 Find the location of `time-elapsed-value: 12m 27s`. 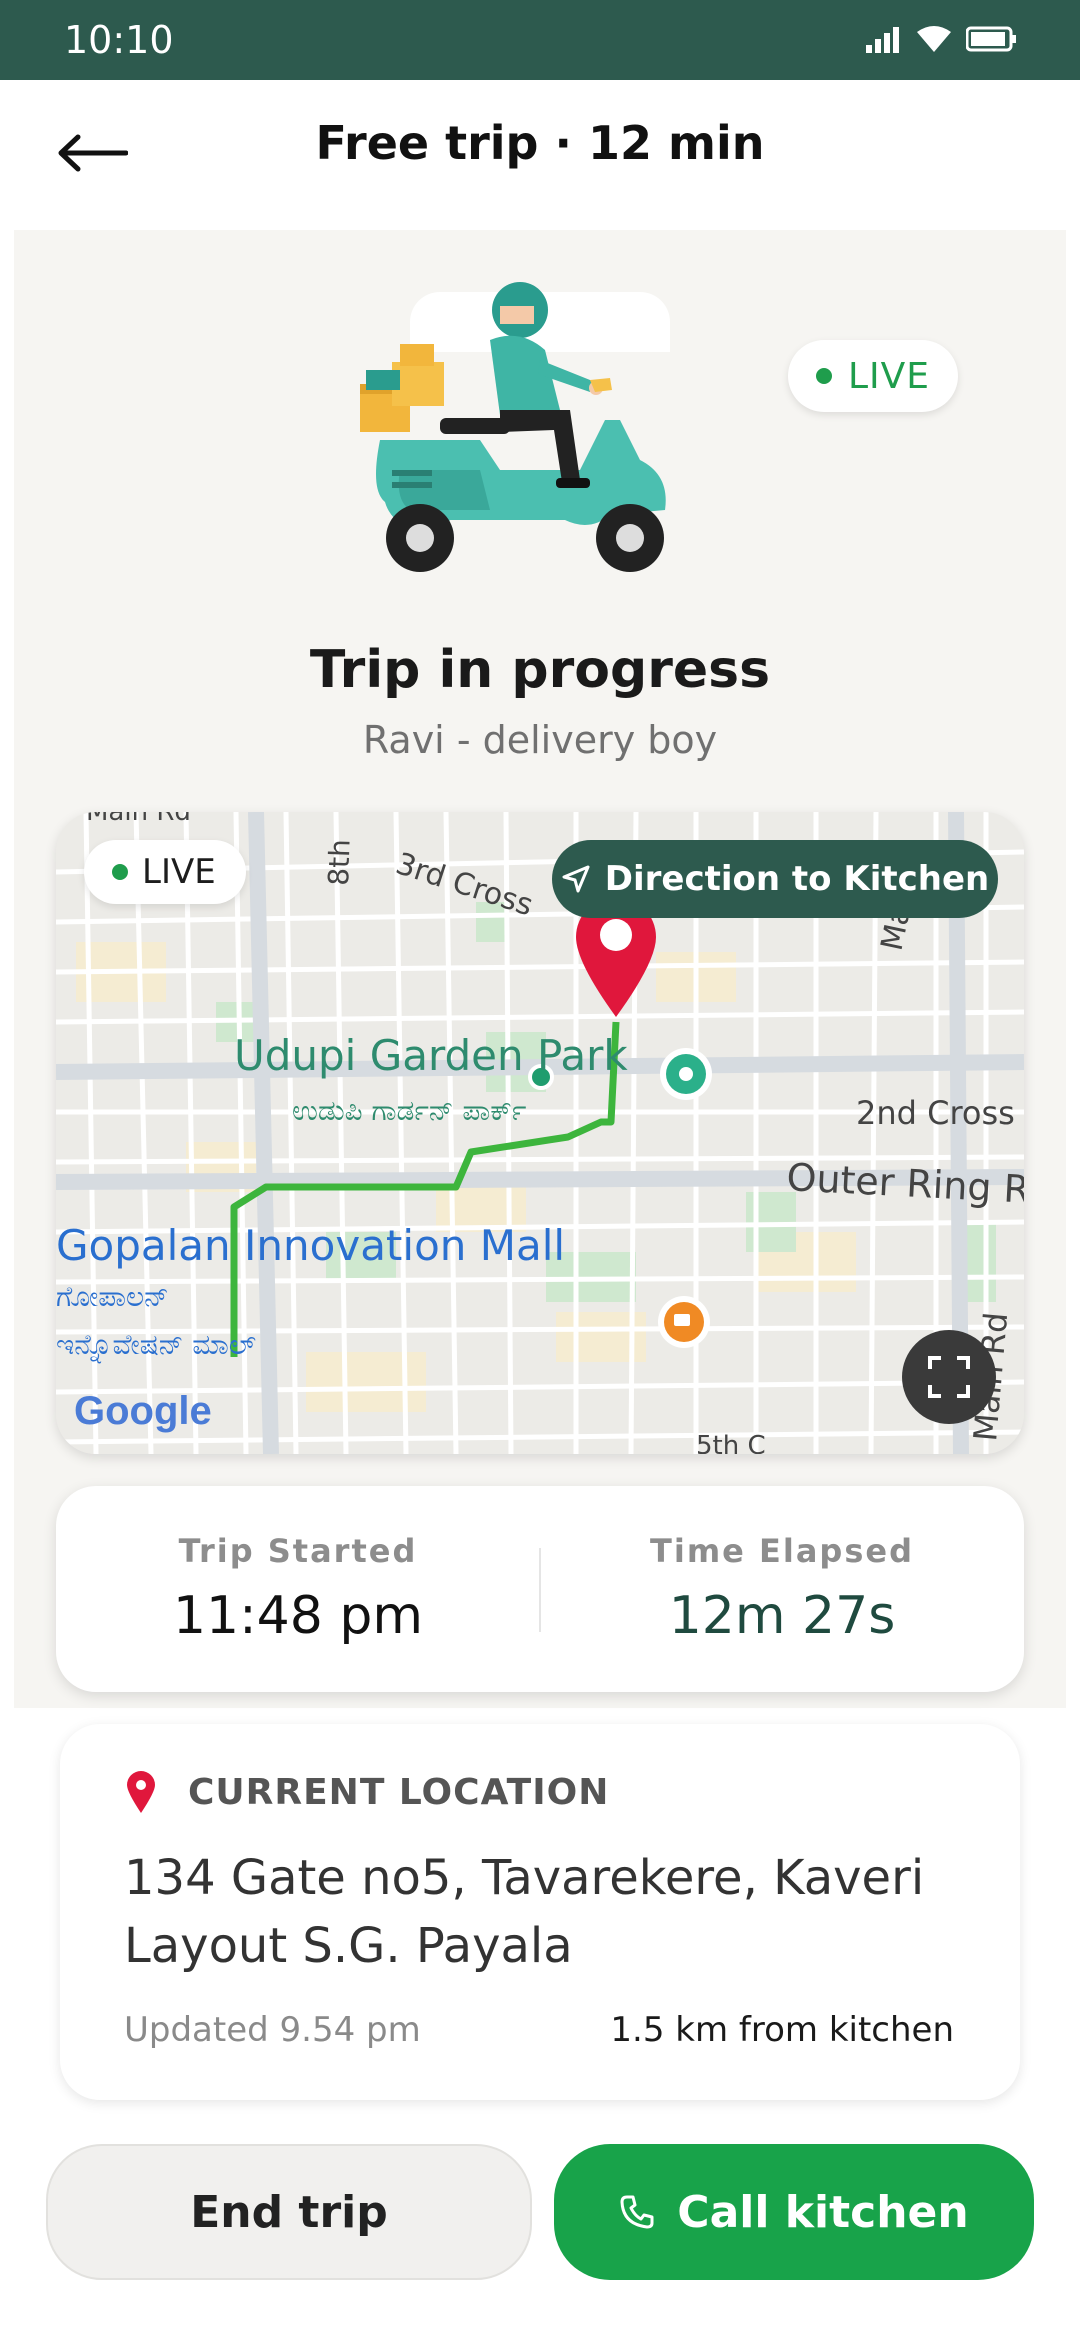

time-elapsed-value: 12m 27s is located at coordinates (782, 1616).